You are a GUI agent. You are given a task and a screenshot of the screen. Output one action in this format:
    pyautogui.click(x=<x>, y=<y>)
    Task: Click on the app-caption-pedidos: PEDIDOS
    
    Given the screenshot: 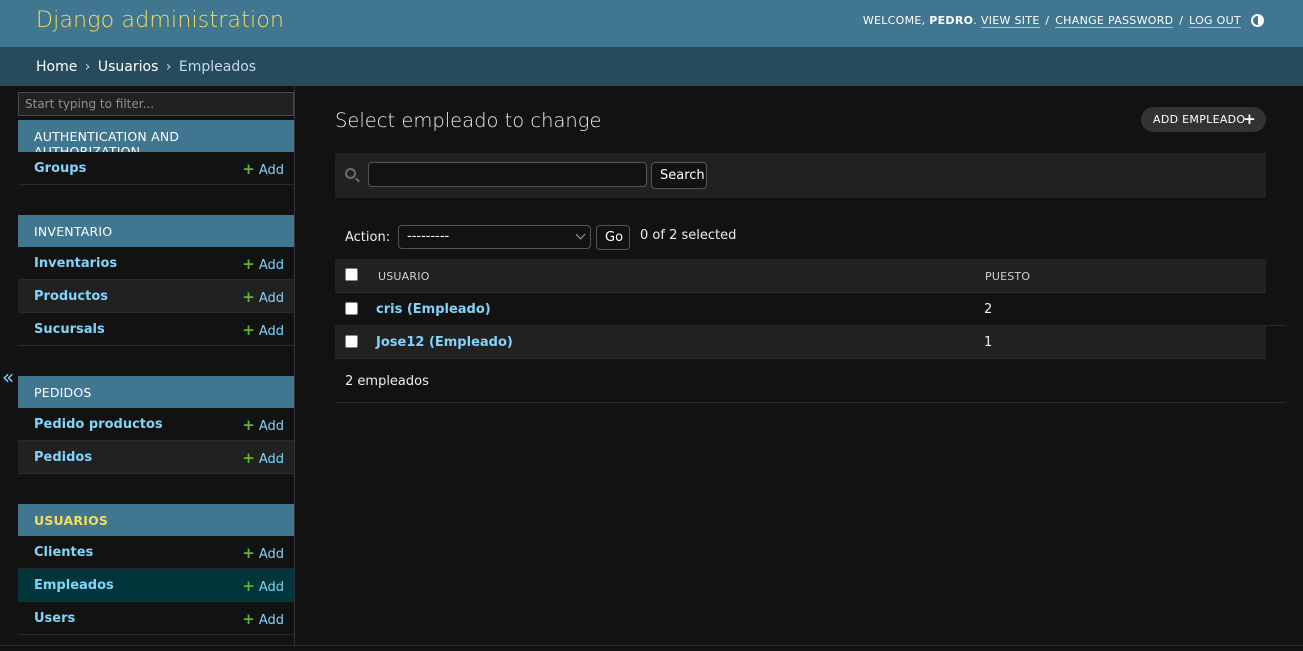 What is the action you would take?
    pyautogui.click(x=156, y=392)
    